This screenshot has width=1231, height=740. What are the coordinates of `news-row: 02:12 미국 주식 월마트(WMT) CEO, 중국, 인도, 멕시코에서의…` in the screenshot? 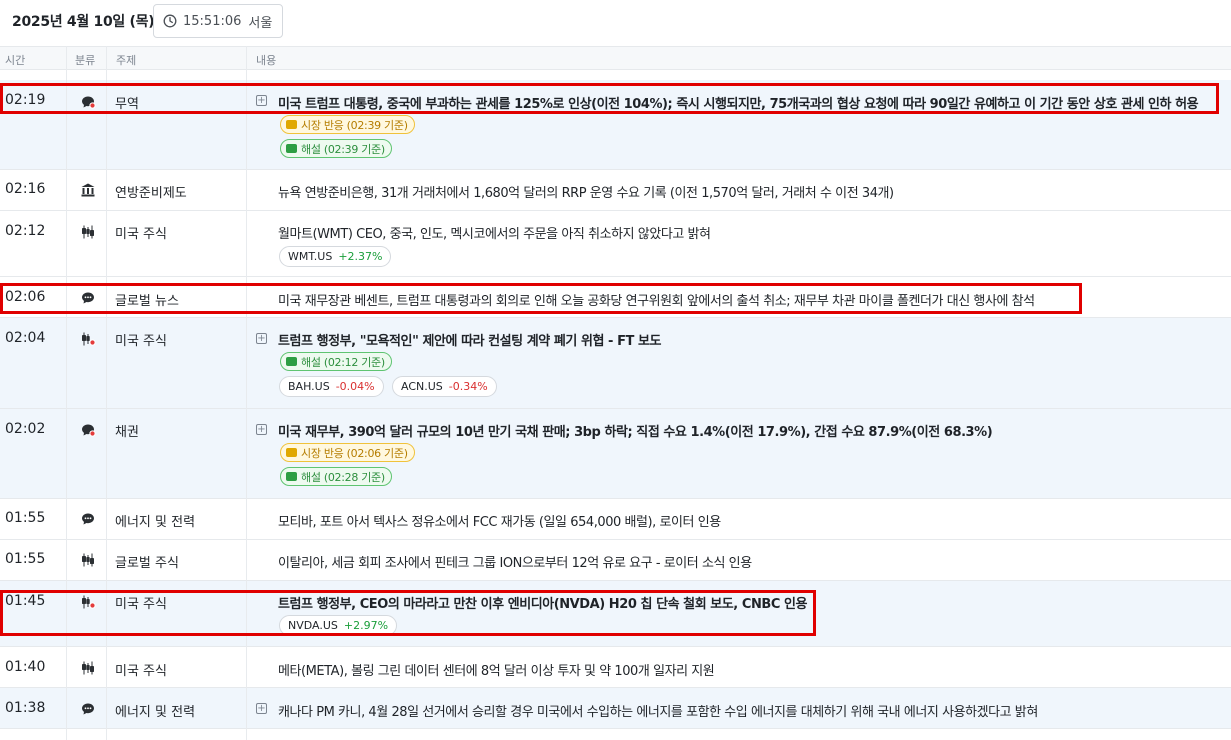 It's located at (615, 244).